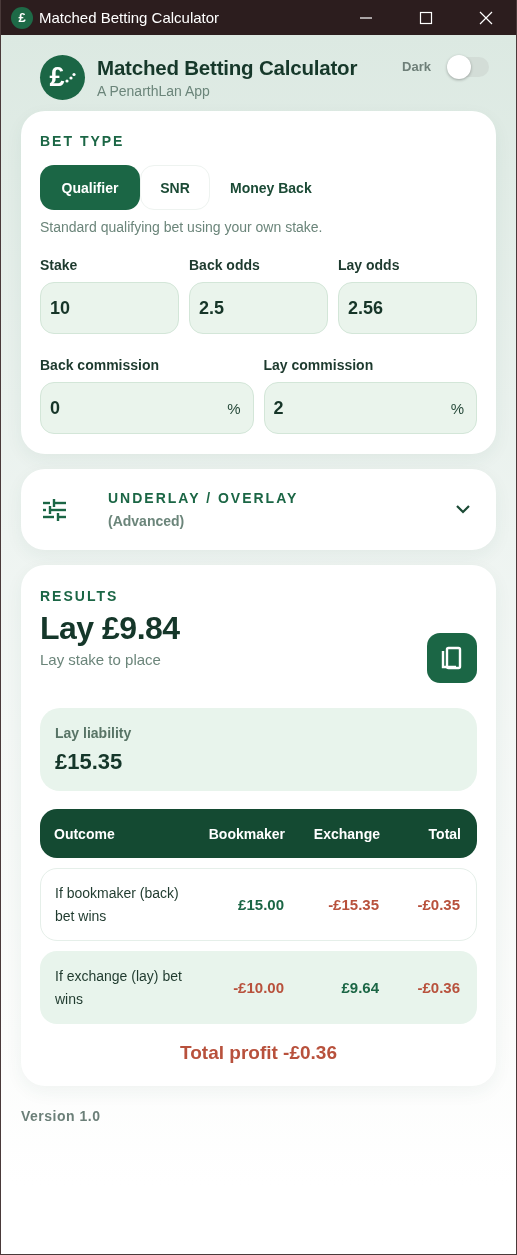 The width and height of the screenshot is (517, 1255). Describe the element at coordinates (444, 833) in the screenshot. I see `column-header: Total` at that location.